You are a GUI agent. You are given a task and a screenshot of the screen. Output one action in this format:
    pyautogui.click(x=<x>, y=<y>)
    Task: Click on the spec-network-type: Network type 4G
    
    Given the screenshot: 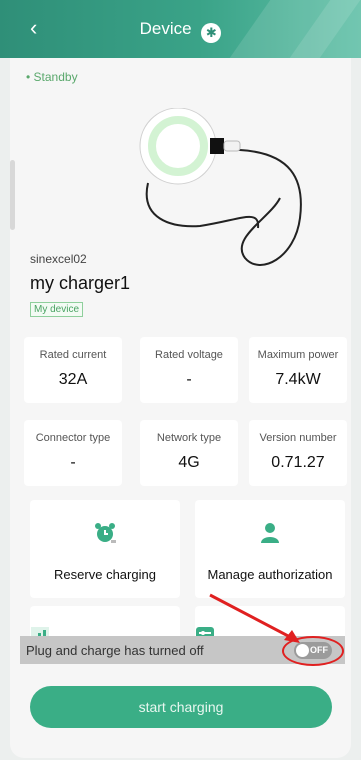 What is the action you would take?
    pyautogui.click(x=189, y=453)
    